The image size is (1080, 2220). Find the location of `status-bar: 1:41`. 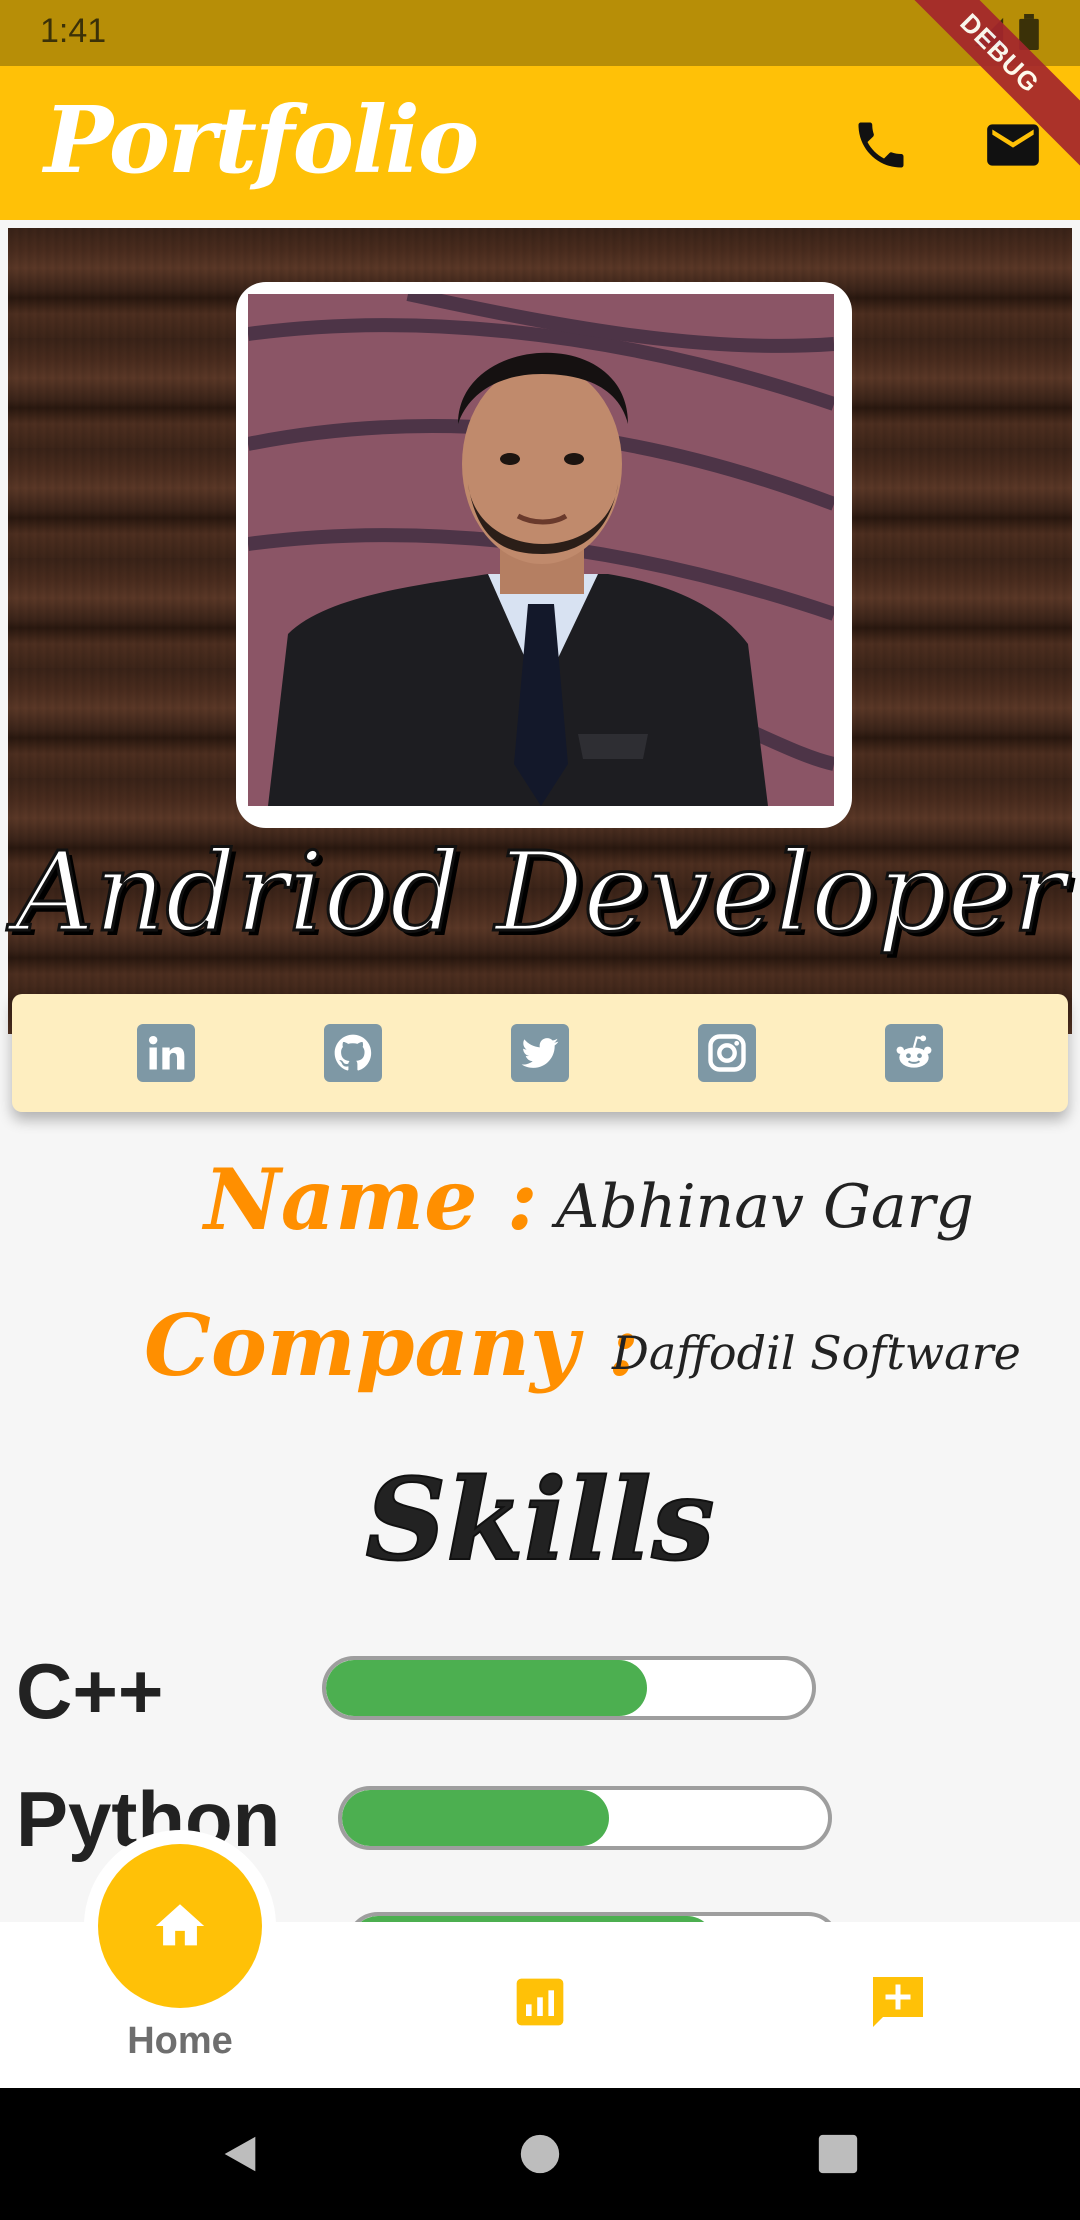

status-bar: 1:41 is located at coordinates (540, 33).